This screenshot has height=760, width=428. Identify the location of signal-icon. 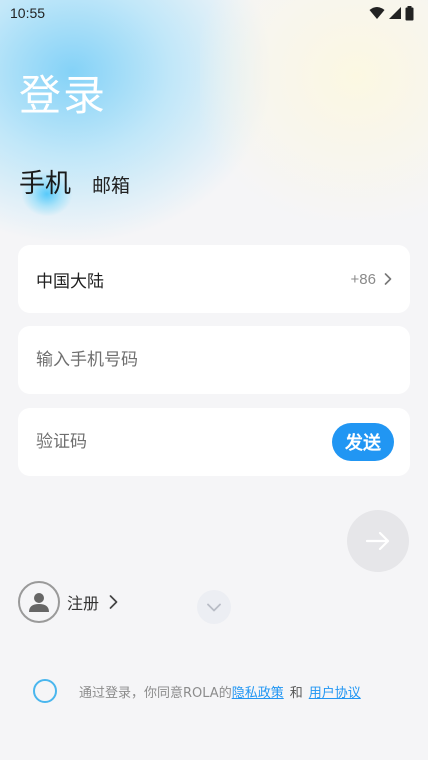
(395, 13).